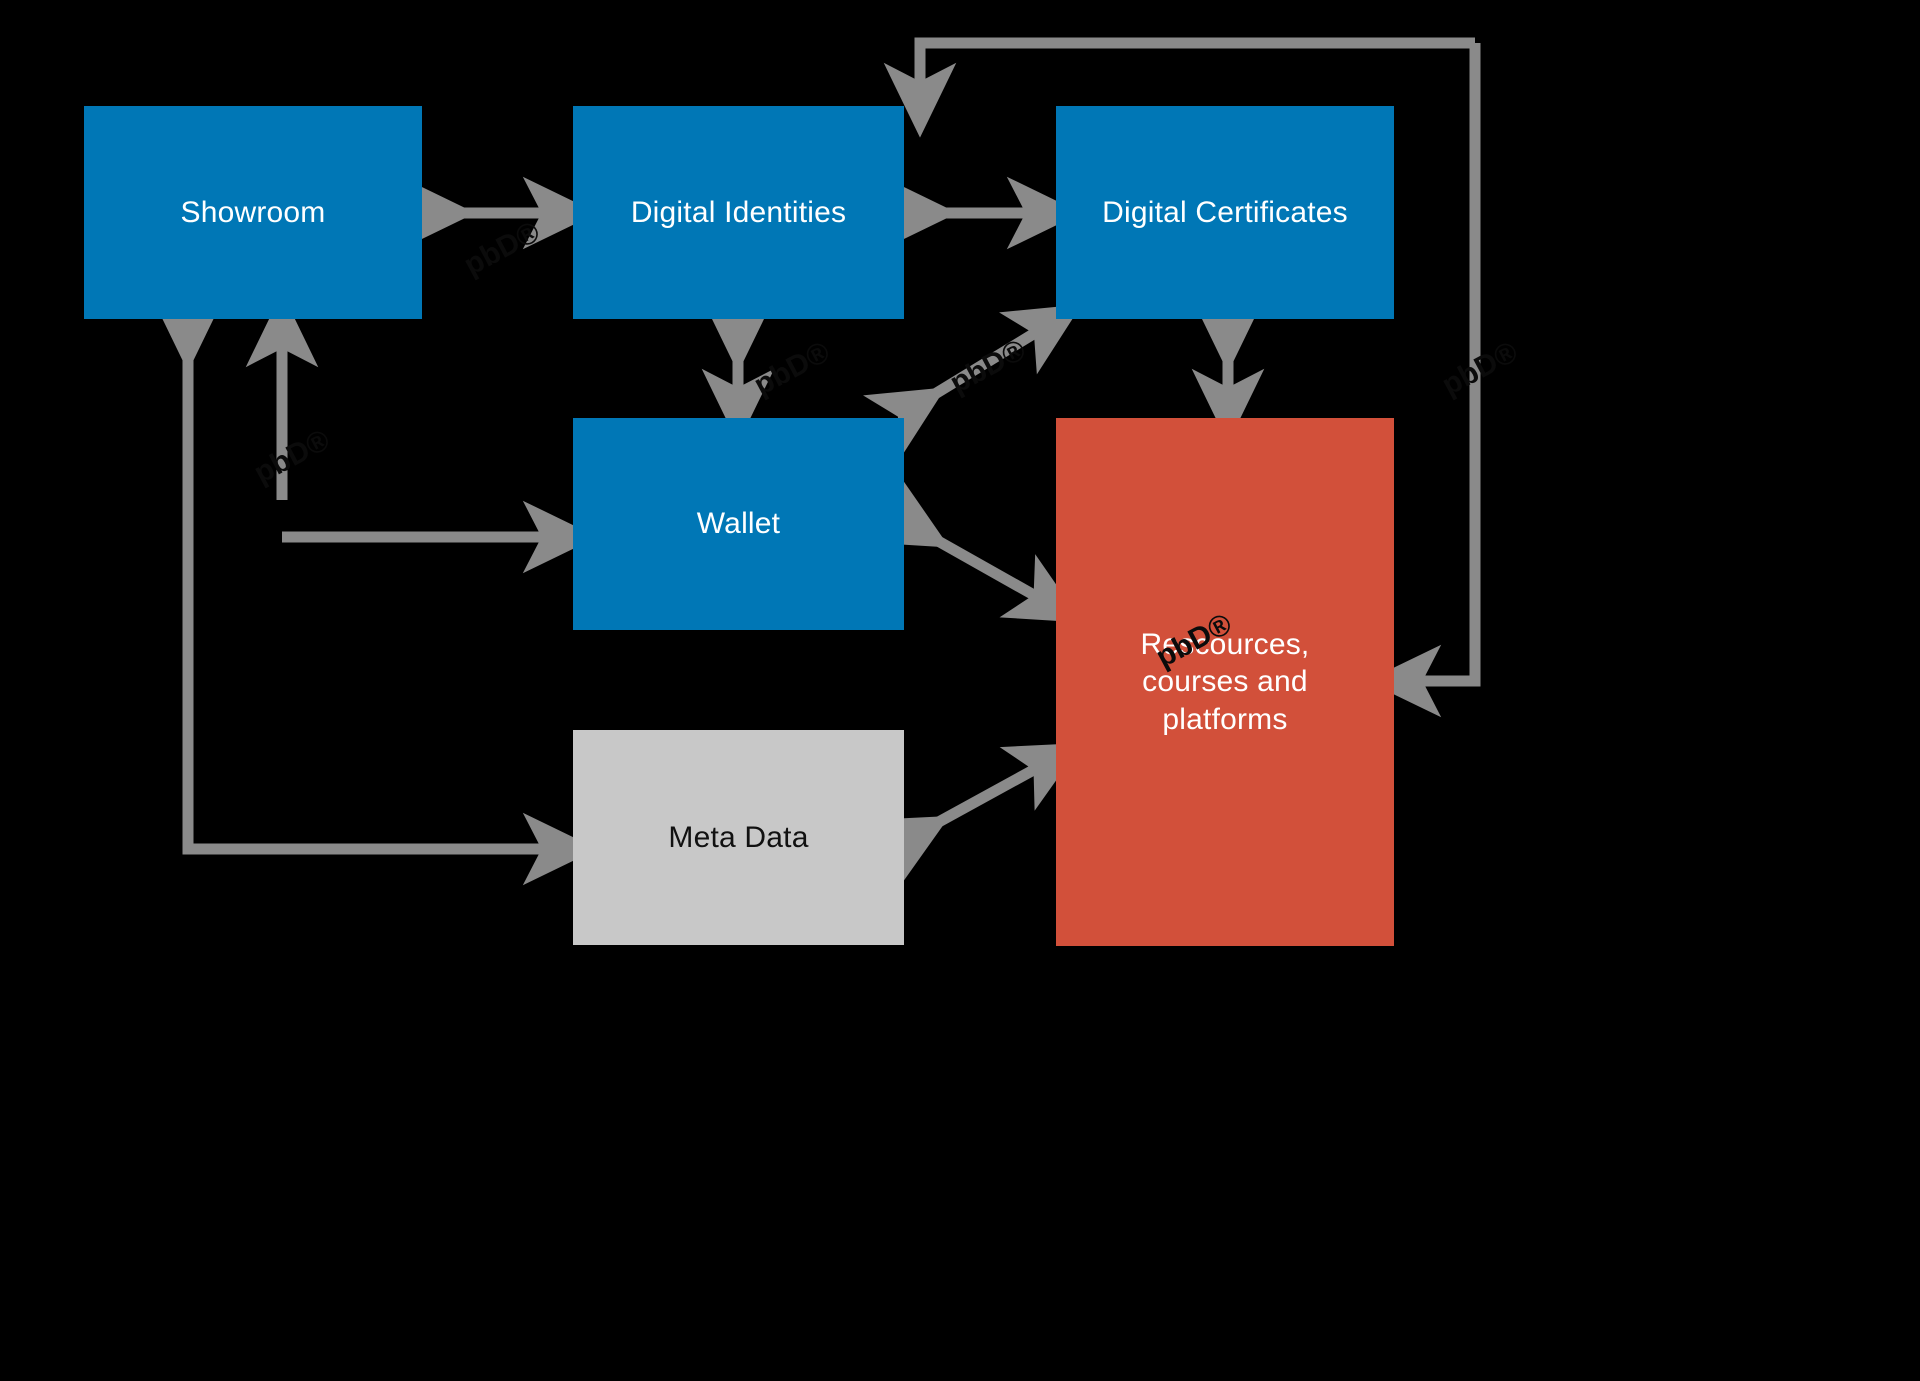 This screenshot has height=1381, width=1920. I want to click on node-meta-data-label: Meta Data, so click(738, 837).